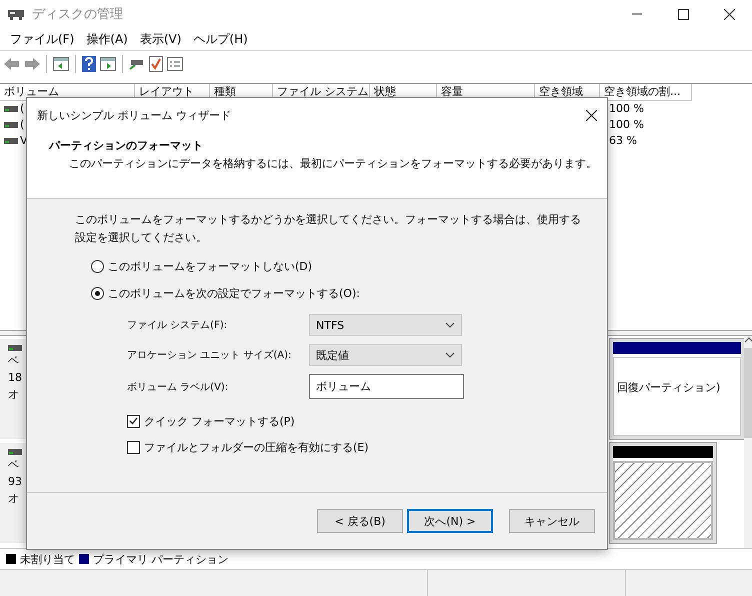  I want to click on menu-item: ファイル(F), so click(42, 39).